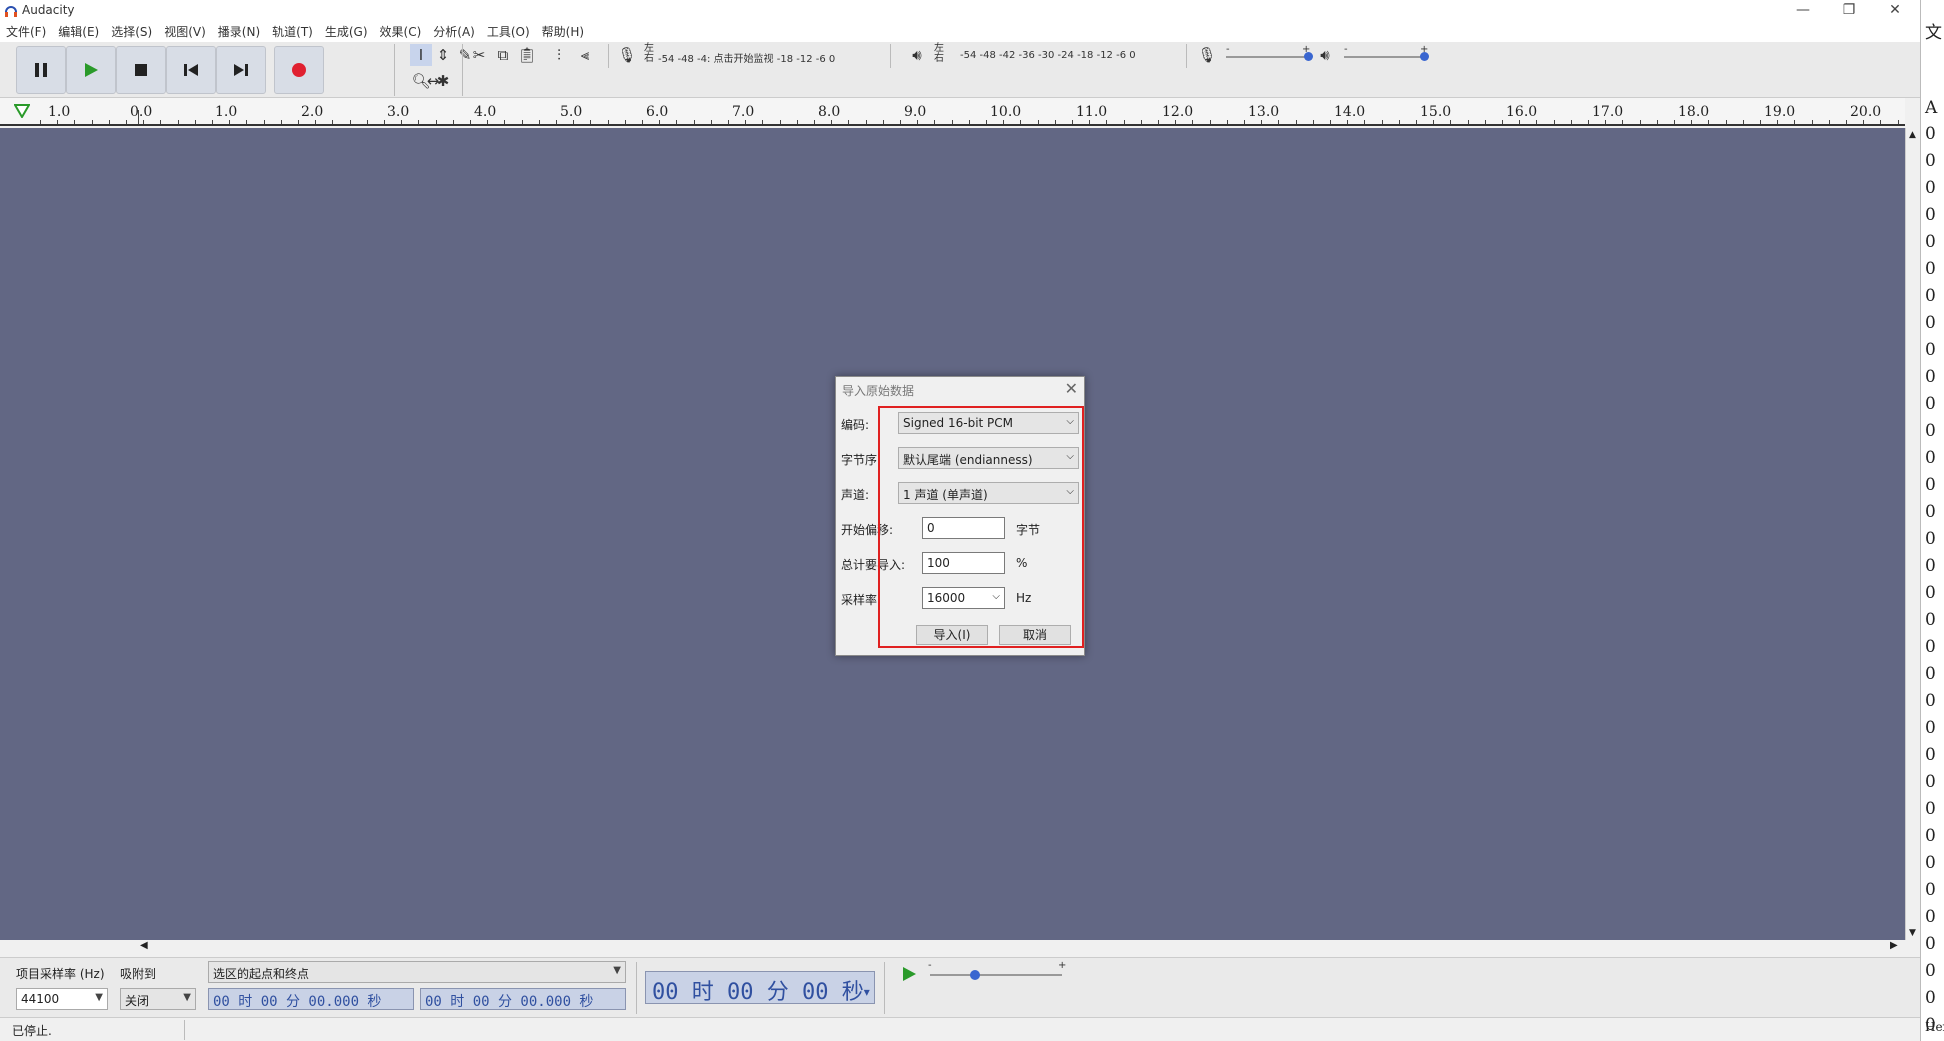  Describe the element at coordinates (746, 57) in the screenshot. I see `record-meter-scale: -54 -48 -4: 点击开始监视 -18 -12 -6 0` at that location.